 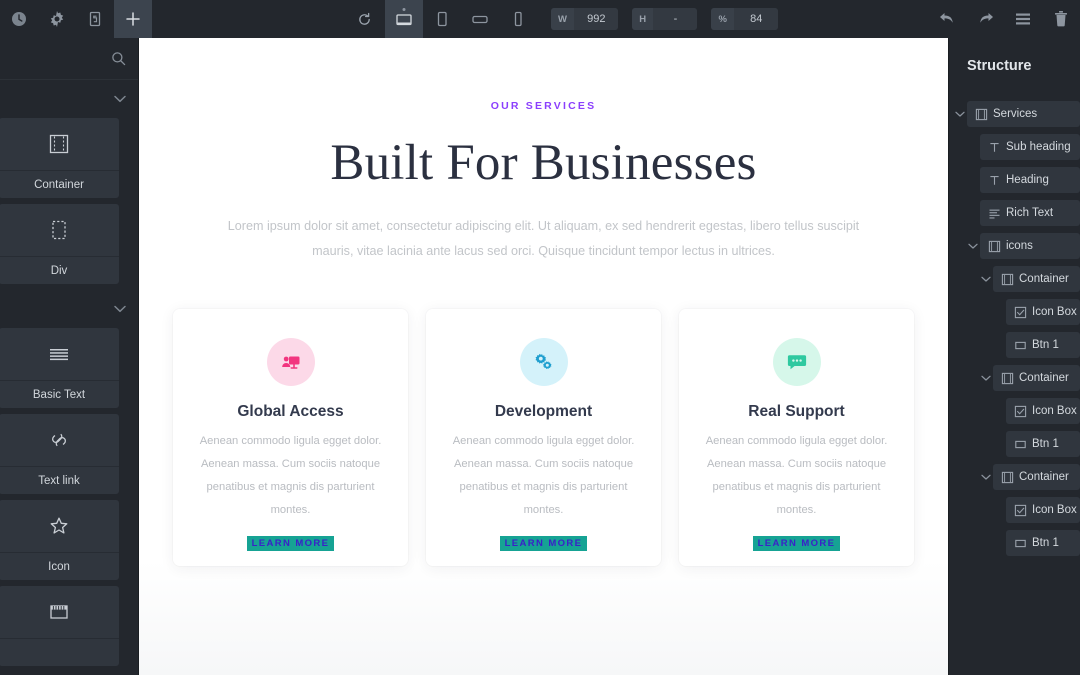 What do you see at coordinates (756, 19) in the screenshot?
I see `zoom-field-value: 84` at bounding box center [756, 19].